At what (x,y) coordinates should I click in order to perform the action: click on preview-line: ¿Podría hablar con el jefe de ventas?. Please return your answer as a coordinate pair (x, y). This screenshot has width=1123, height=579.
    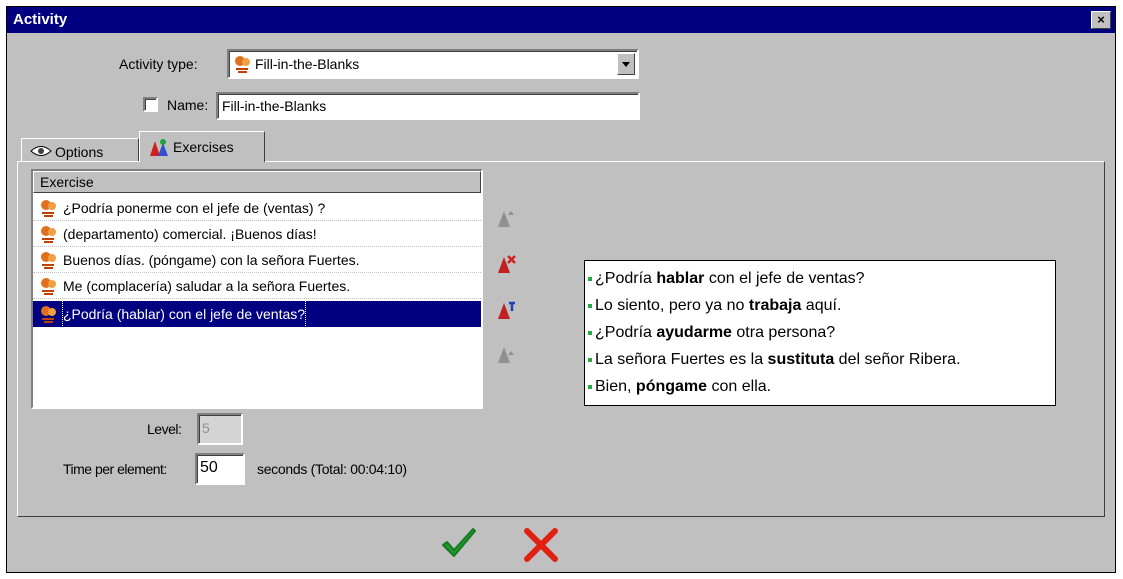
    Looking at the image, I should click on (820, 278).